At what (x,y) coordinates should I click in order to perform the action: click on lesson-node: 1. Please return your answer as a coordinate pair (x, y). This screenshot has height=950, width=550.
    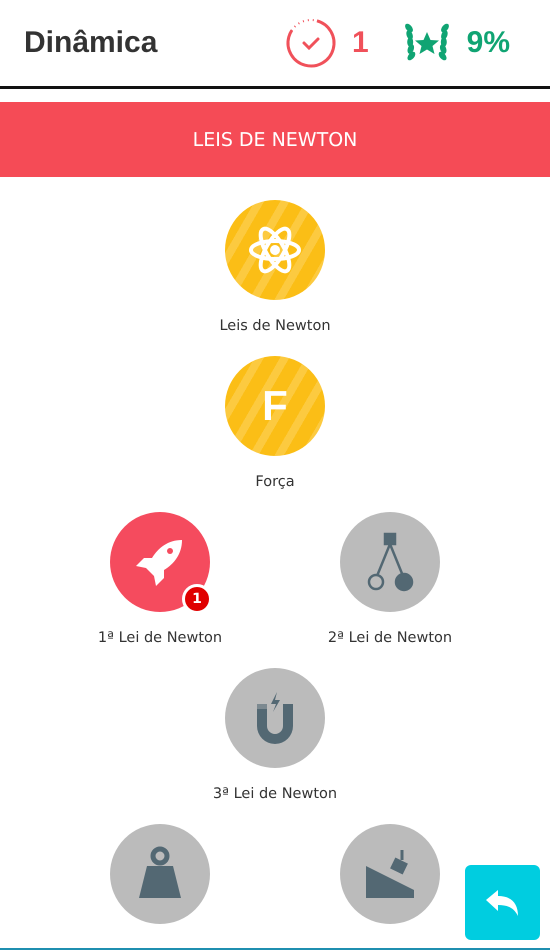
    Looking at the image, I should click on (160, 562).